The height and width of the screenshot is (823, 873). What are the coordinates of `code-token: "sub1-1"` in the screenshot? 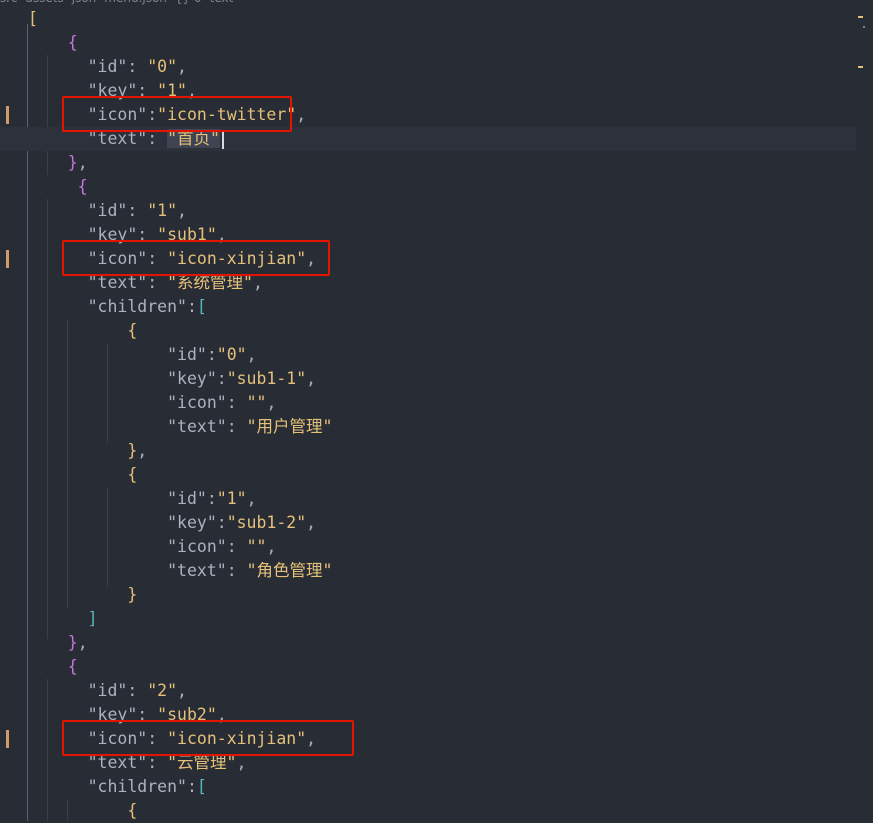 It's located at (266, 378).